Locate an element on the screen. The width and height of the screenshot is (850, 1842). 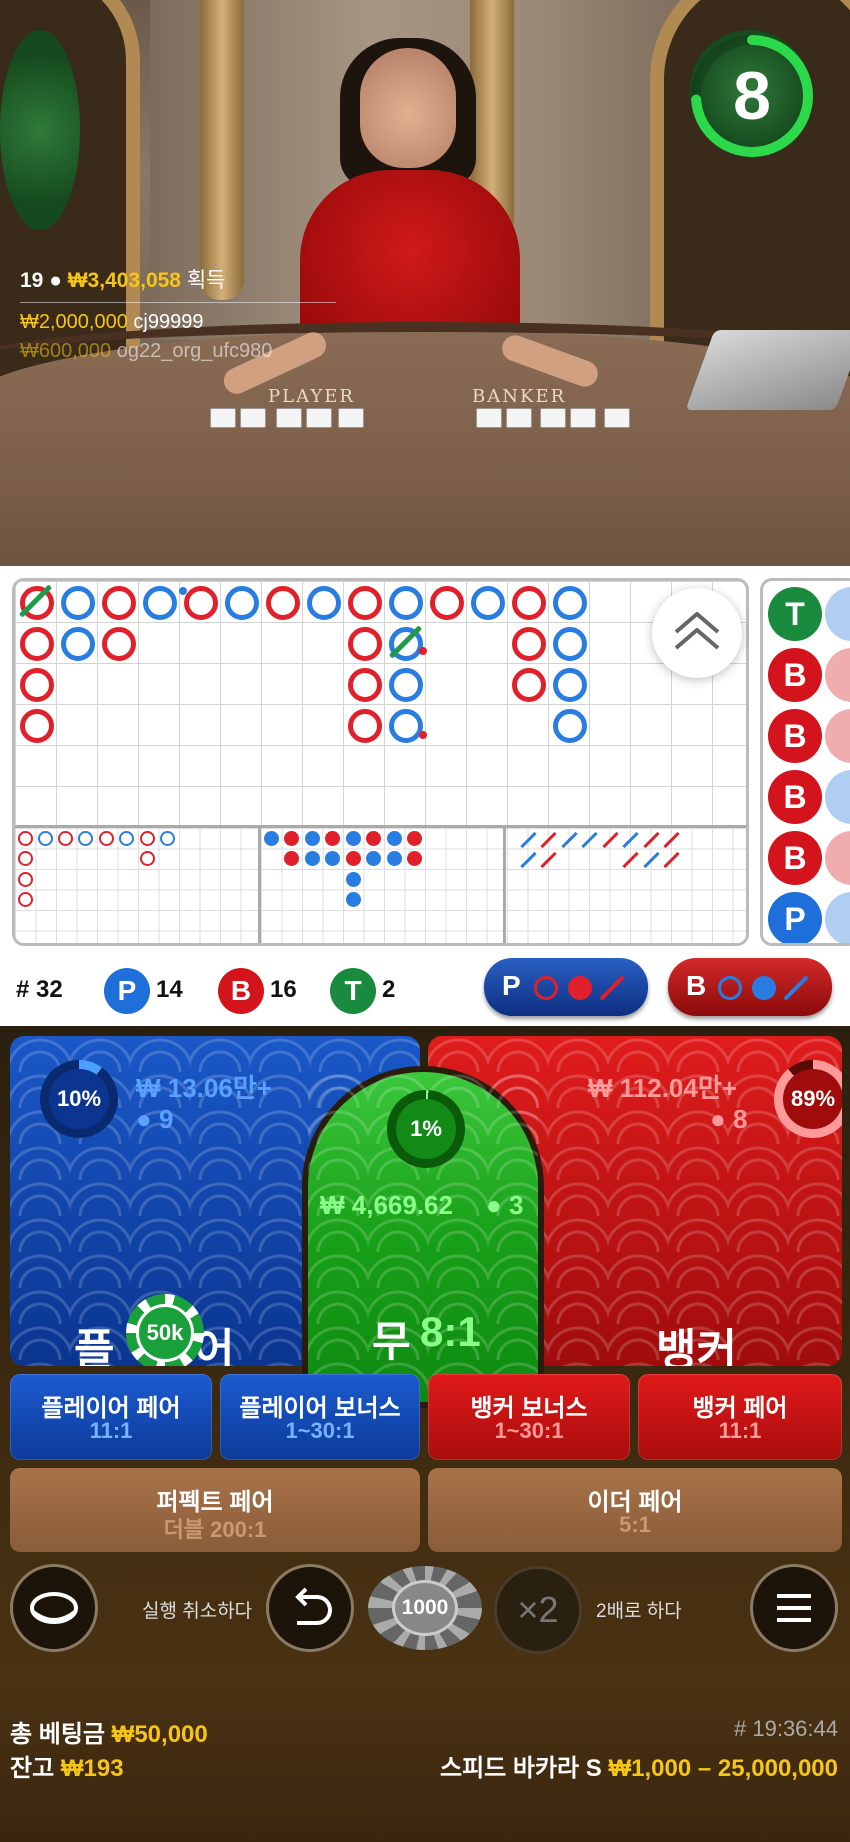
either-pair-bet: 이더 페어 5:1 is located at coordinates (635, 1510).